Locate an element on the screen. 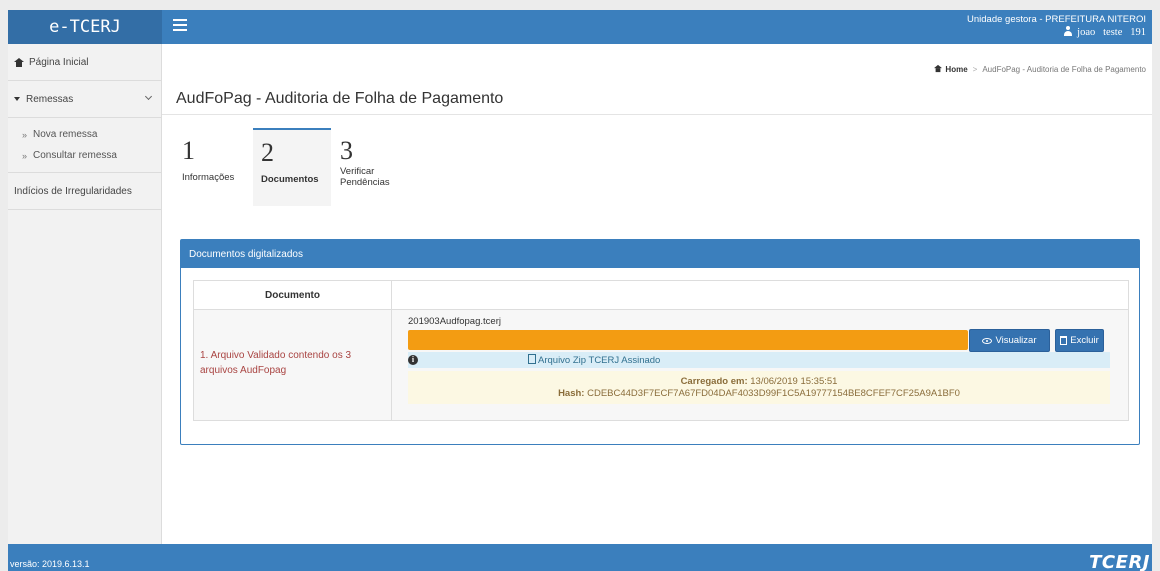 Image resolution: width=1160 pixels, height=571 pixels. unit-label: Unidade gestora - PREFEITURA NITEROI is located at coordinates (1056, 19).